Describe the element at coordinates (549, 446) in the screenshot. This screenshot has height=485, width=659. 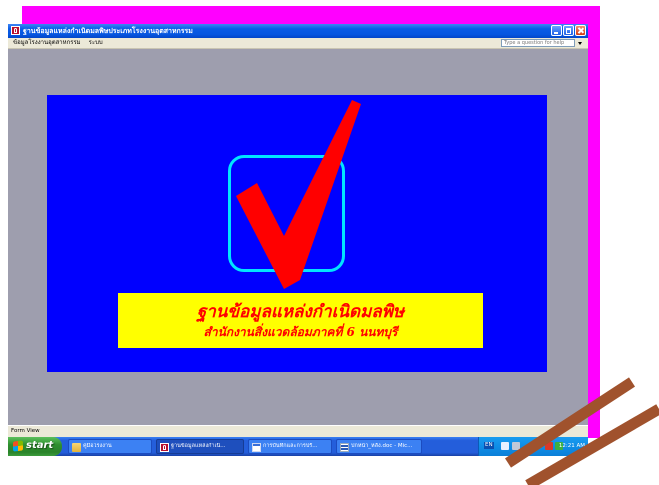
I see `security-icon` at that location.